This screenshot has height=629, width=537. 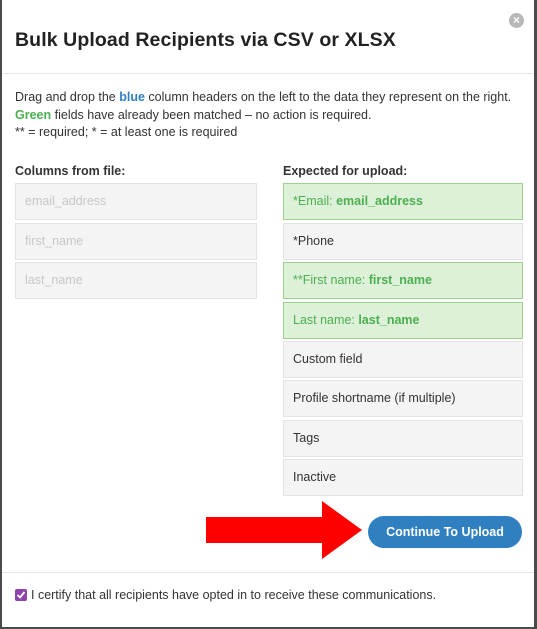 What do you see at coordinates (403, 359) in the screenshot?
I see `target-field-custom: Custom field` at bounding box center [403, 359].